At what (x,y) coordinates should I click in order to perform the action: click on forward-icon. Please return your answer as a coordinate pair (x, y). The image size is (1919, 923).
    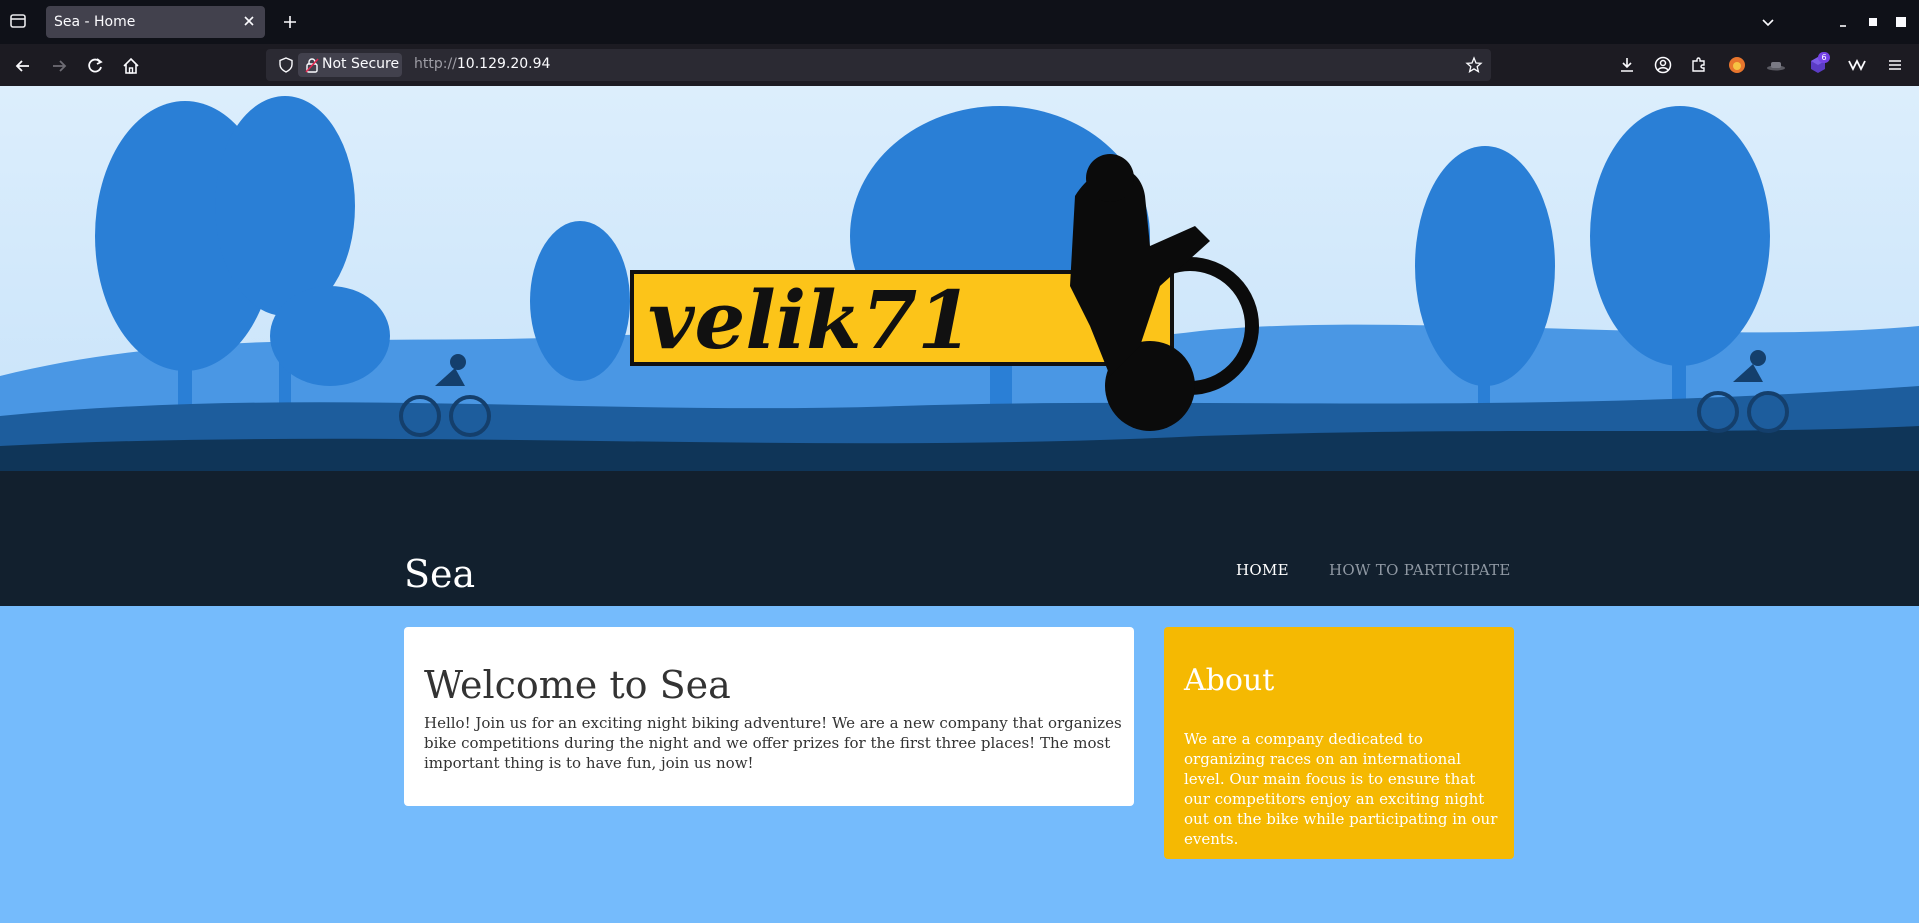
    Looking at the image, I should click on (59, 66).